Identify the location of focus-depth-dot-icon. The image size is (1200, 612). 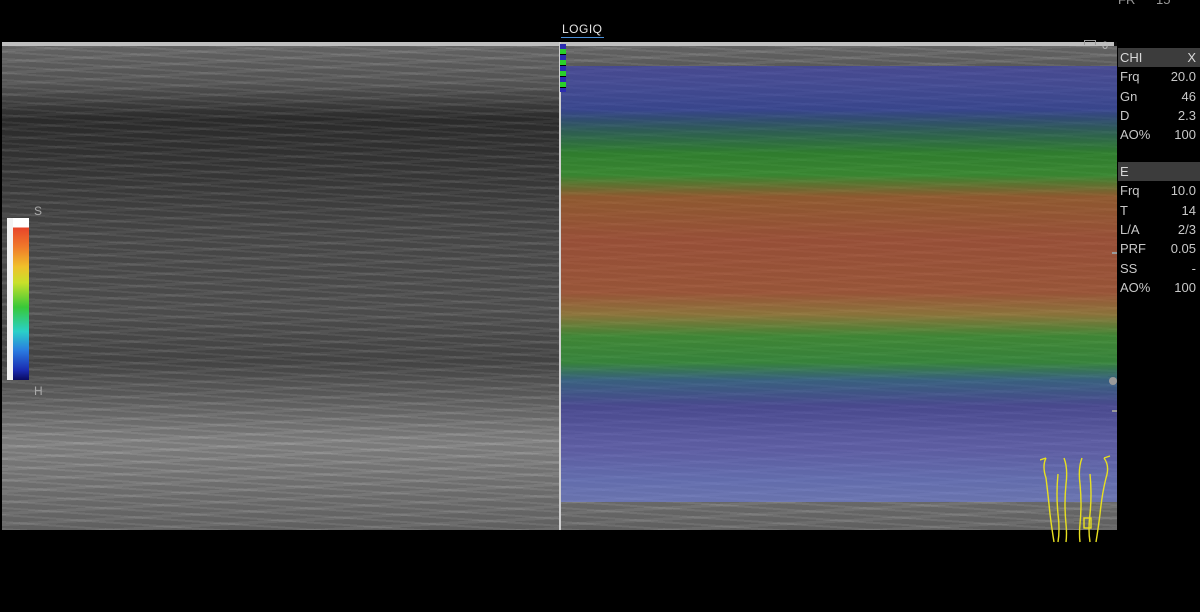
(1113, 381).